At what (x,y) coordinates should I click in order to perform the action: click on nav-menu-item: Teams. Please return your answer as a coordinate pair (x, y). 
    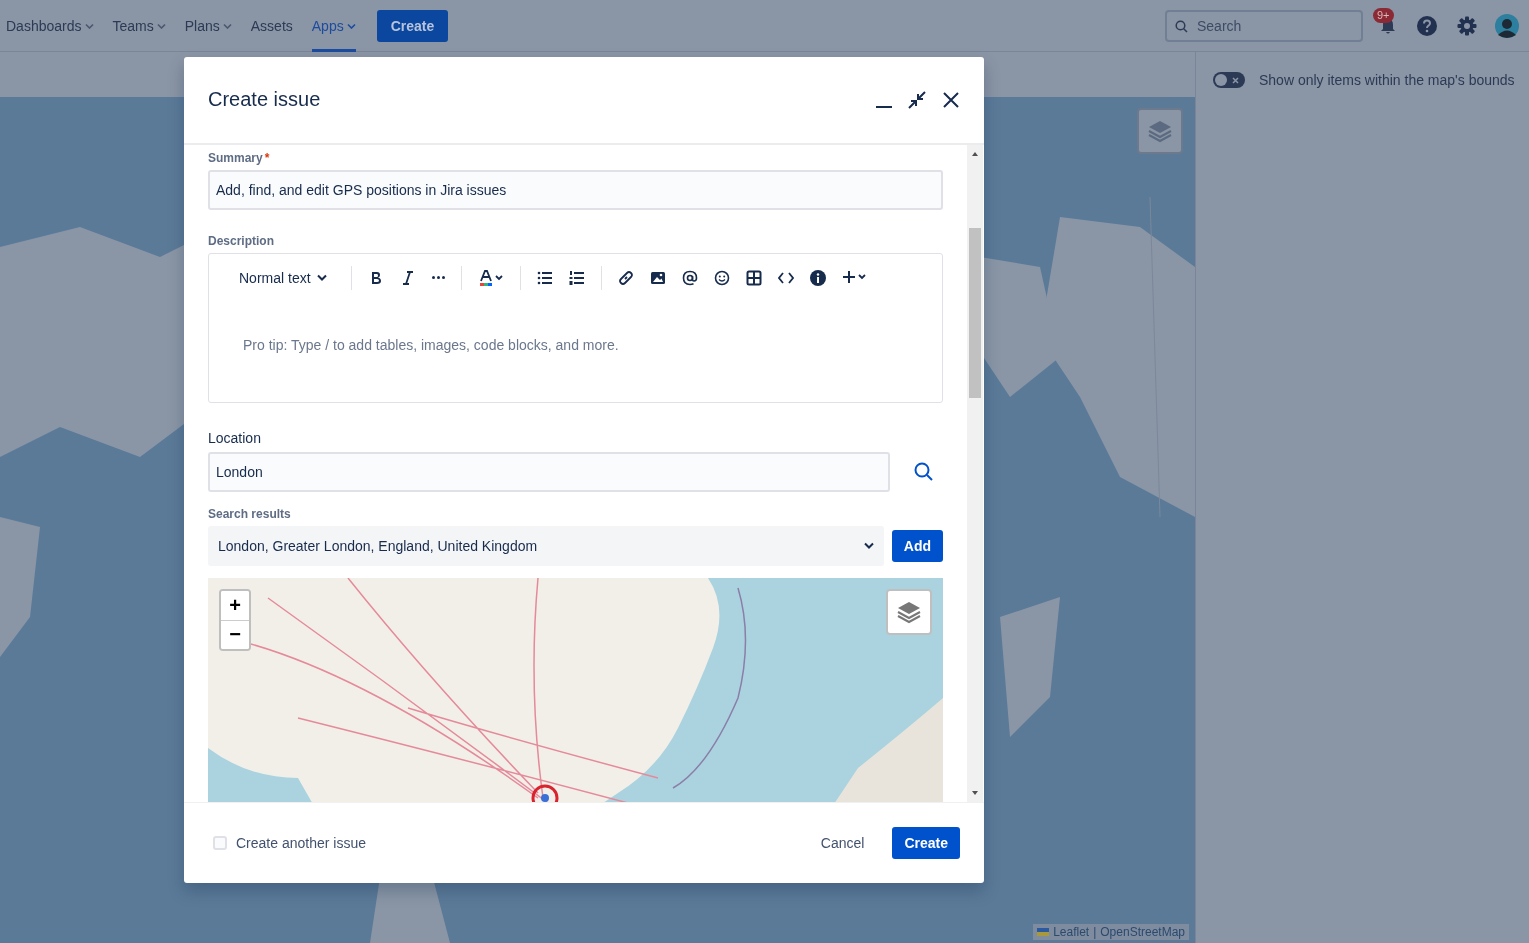
    Looking at the image, I should click on (139, 26).